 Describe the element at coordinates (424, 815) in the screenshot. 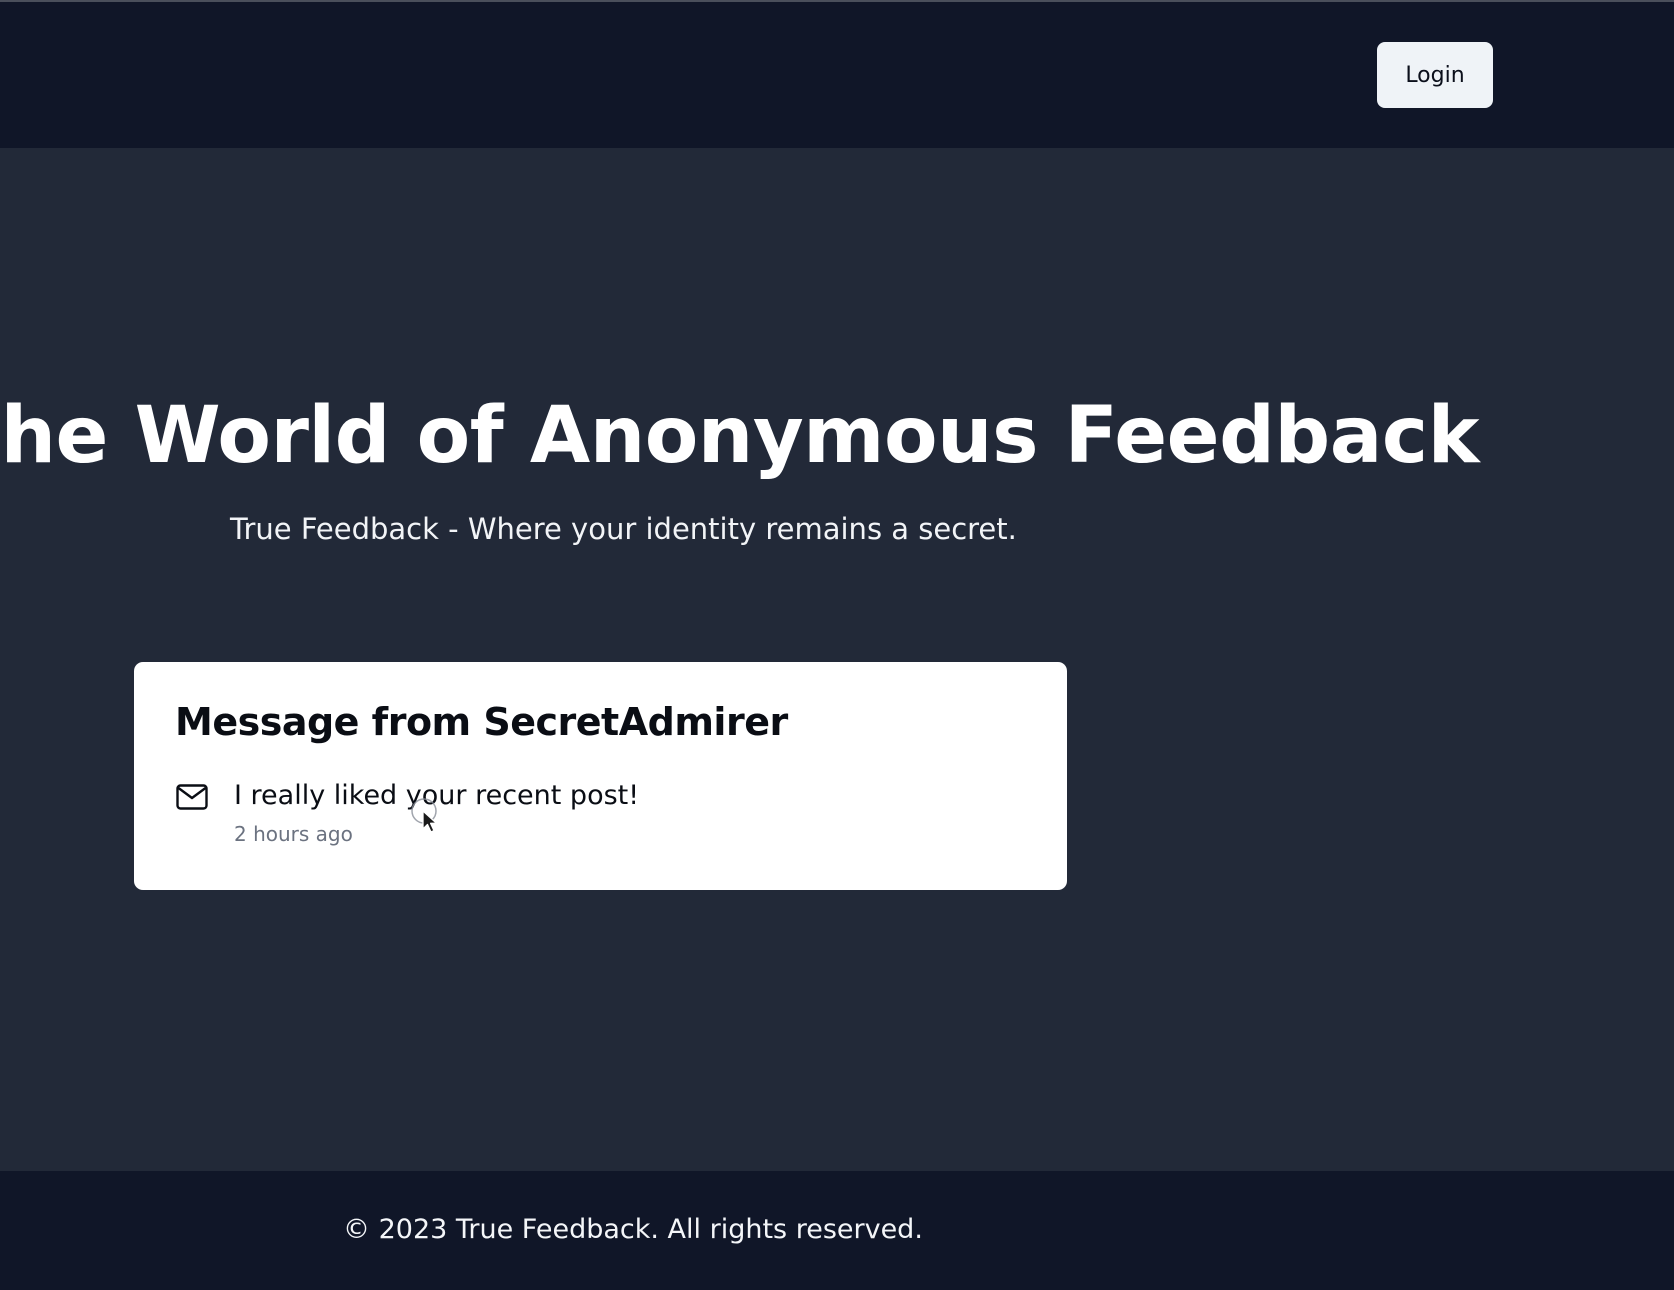

I see `mouse-cursor-icon` at that location.